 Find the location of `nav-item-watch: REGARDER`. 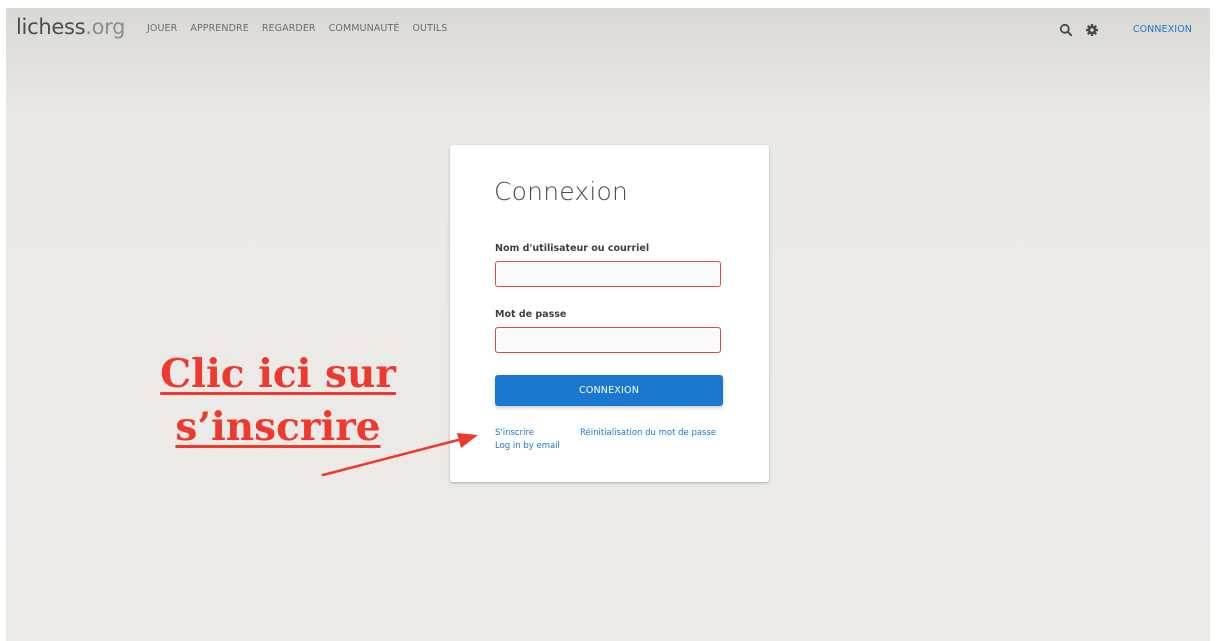

nav-item-watch: REGARDER is located at coordinates (289, 28).